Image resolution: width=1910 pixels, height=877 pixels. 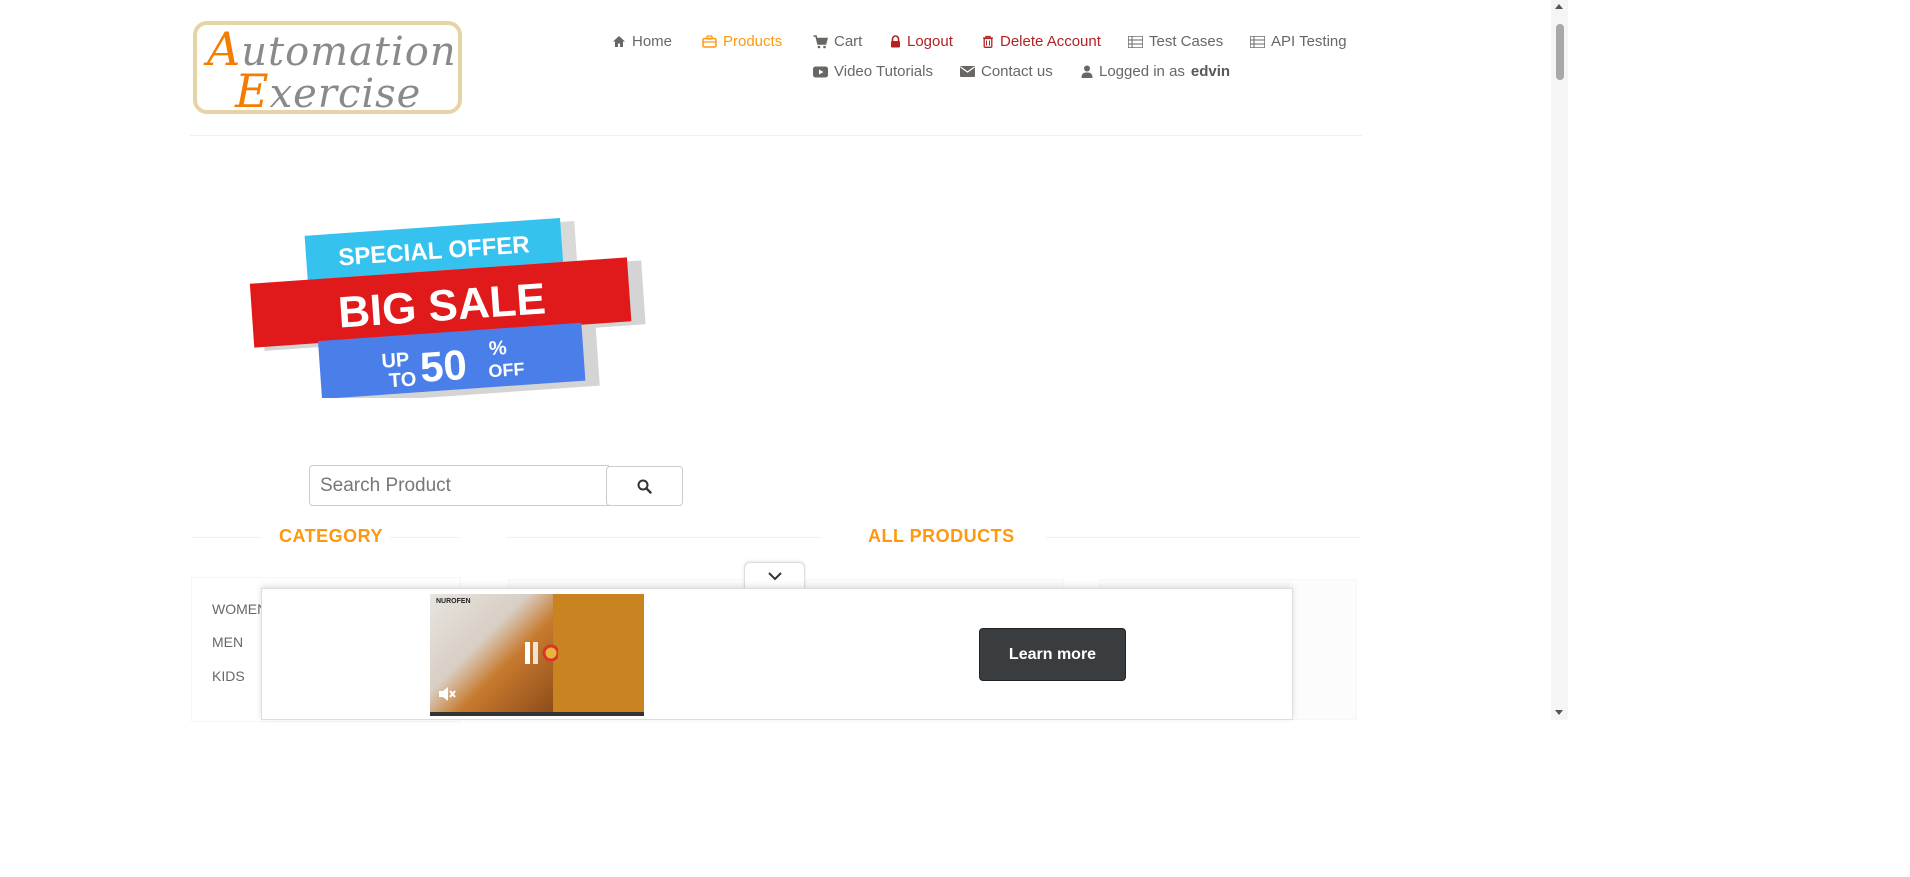 I want to click on nav-delete-account: Delete Account, so click(x=1041, y=41).